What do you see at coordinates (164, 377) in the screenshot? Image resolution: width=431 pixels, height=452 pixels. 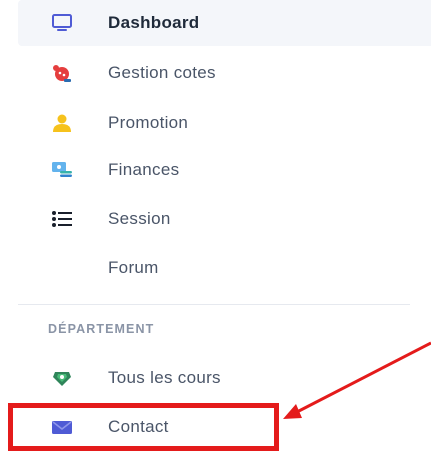 I see `sidebar-item-label: Tous les cours` at bounding box center [164, 377].